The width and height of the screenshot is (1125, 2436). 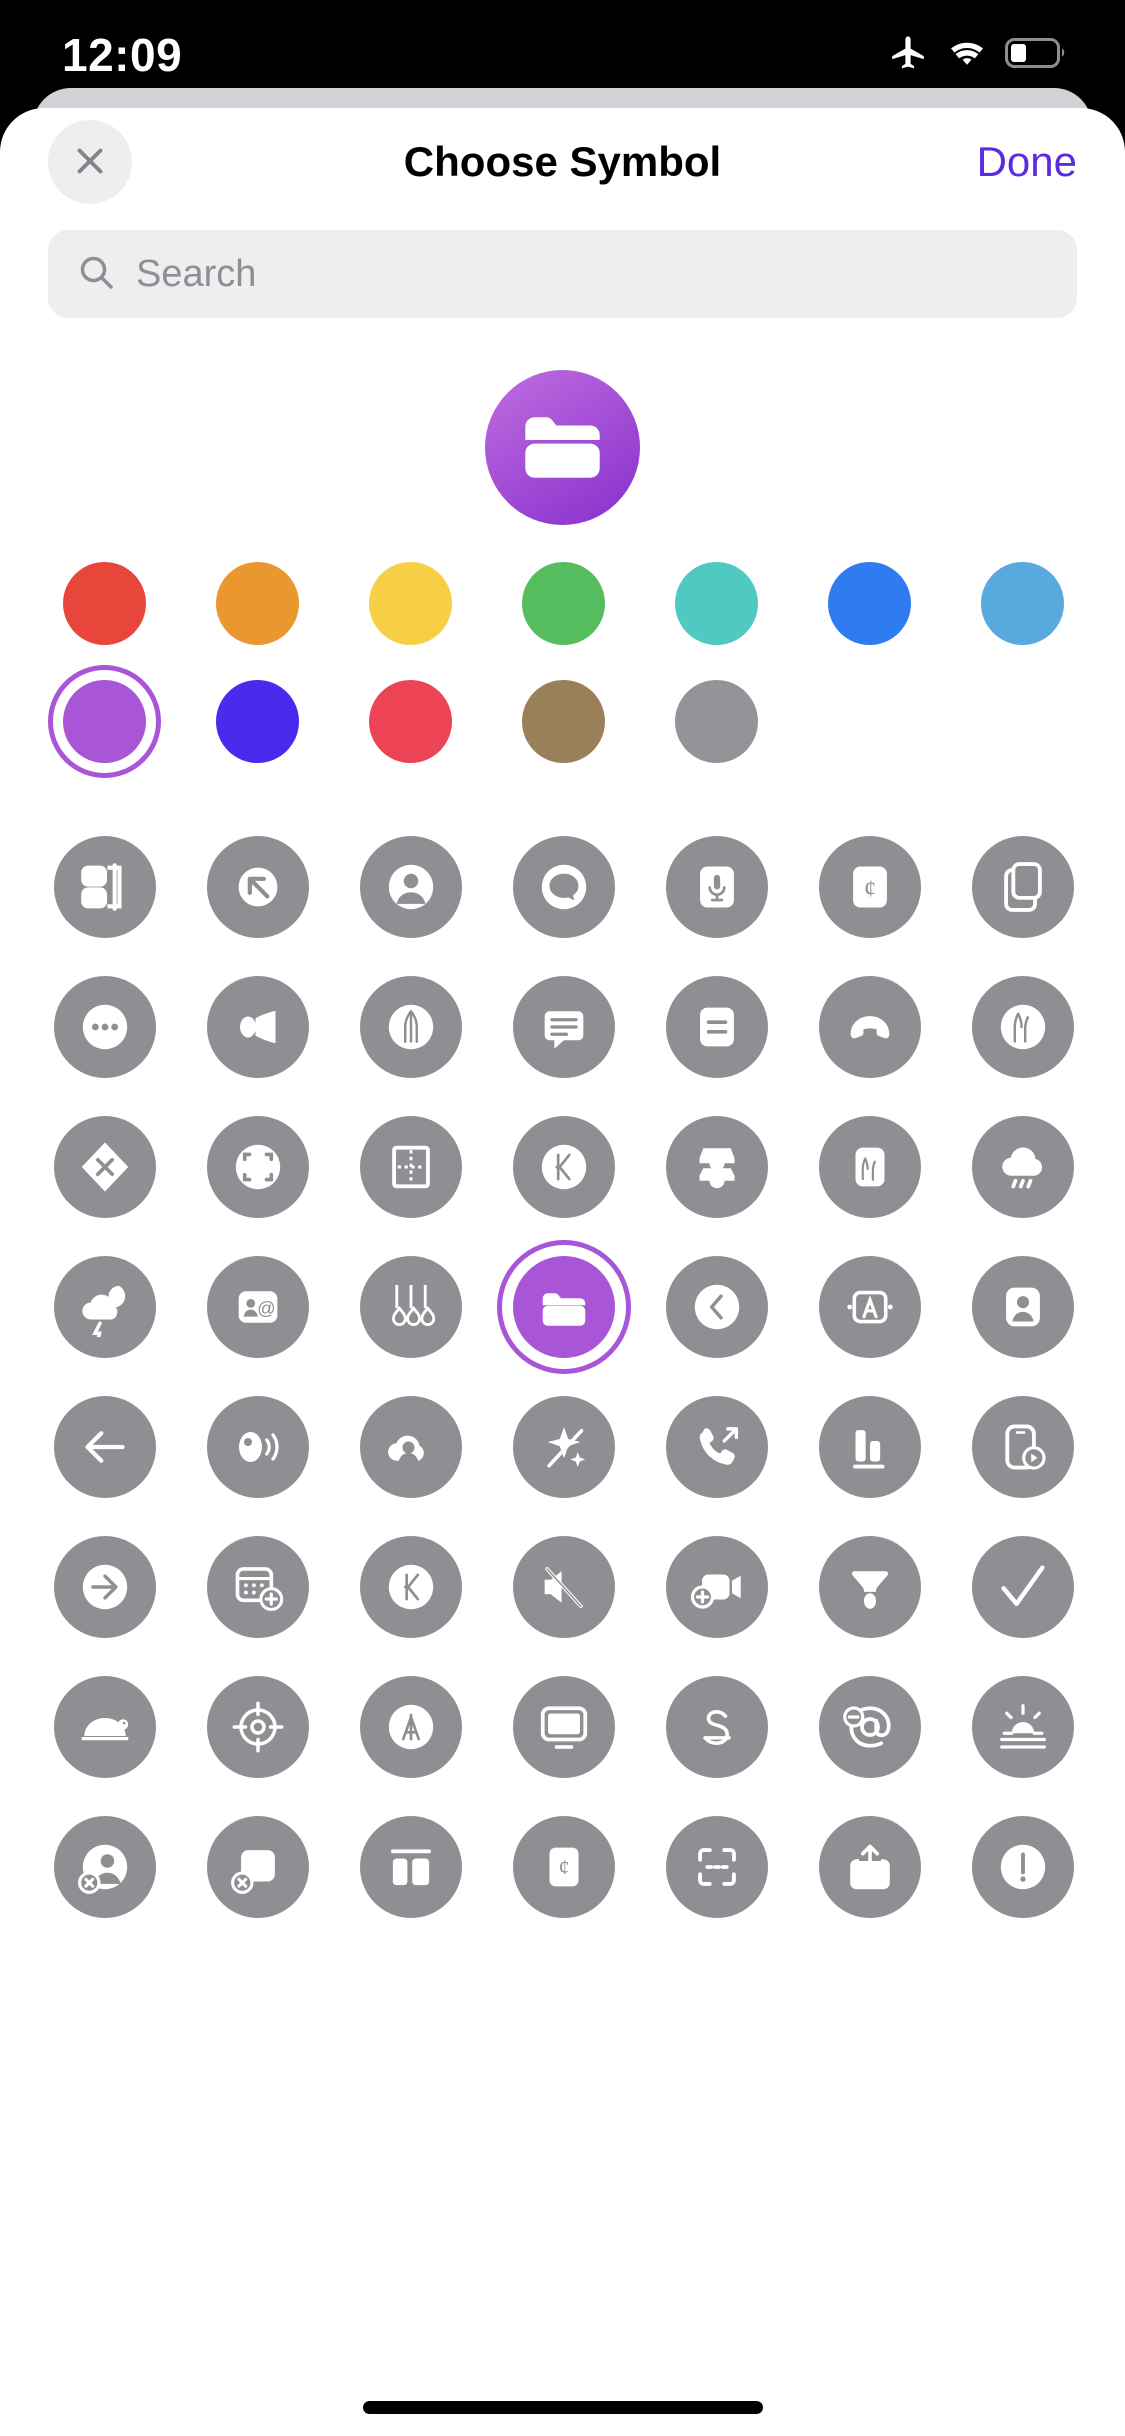 I want to click on color-swatch-indigo, so click(x=257, y=721).